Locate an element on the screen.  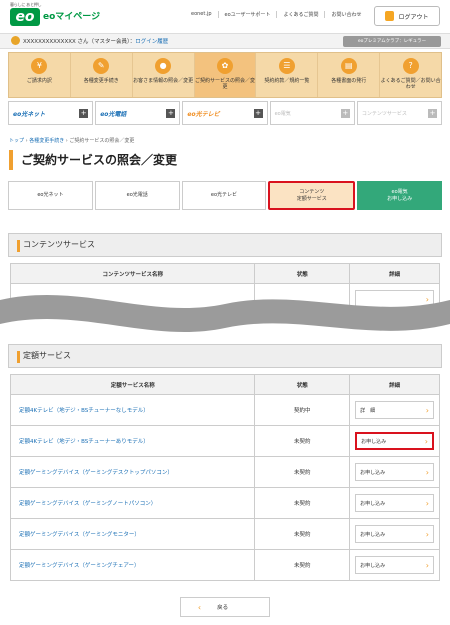
nav-terms: ☰ 契約約款／規約一覧 is located at coordinates (286, 75).